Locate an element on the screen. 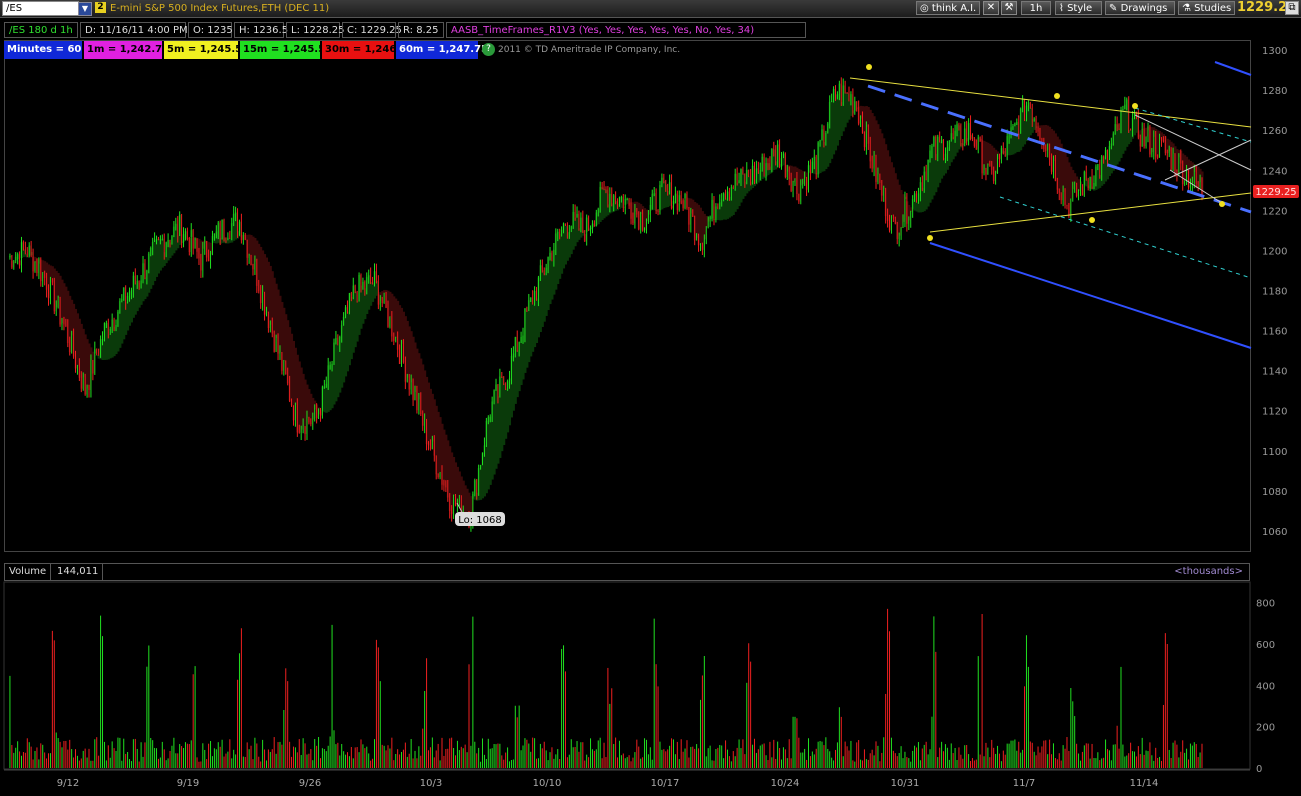 The image size is (1301, 796). date-axis-label: 10/17 is located at coordinates (665, 783).